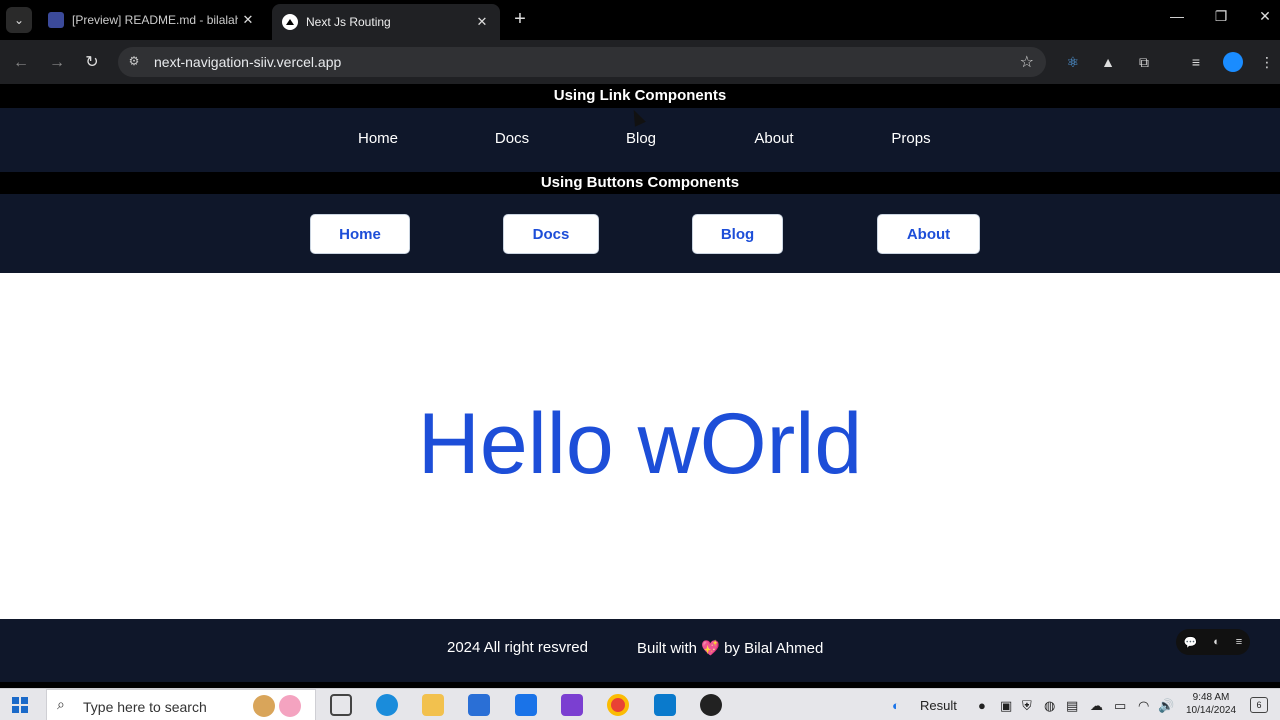 This screenshot has height=720, width=1280. I want to click on site-settings-icon: ⚙, so click(134, 62).